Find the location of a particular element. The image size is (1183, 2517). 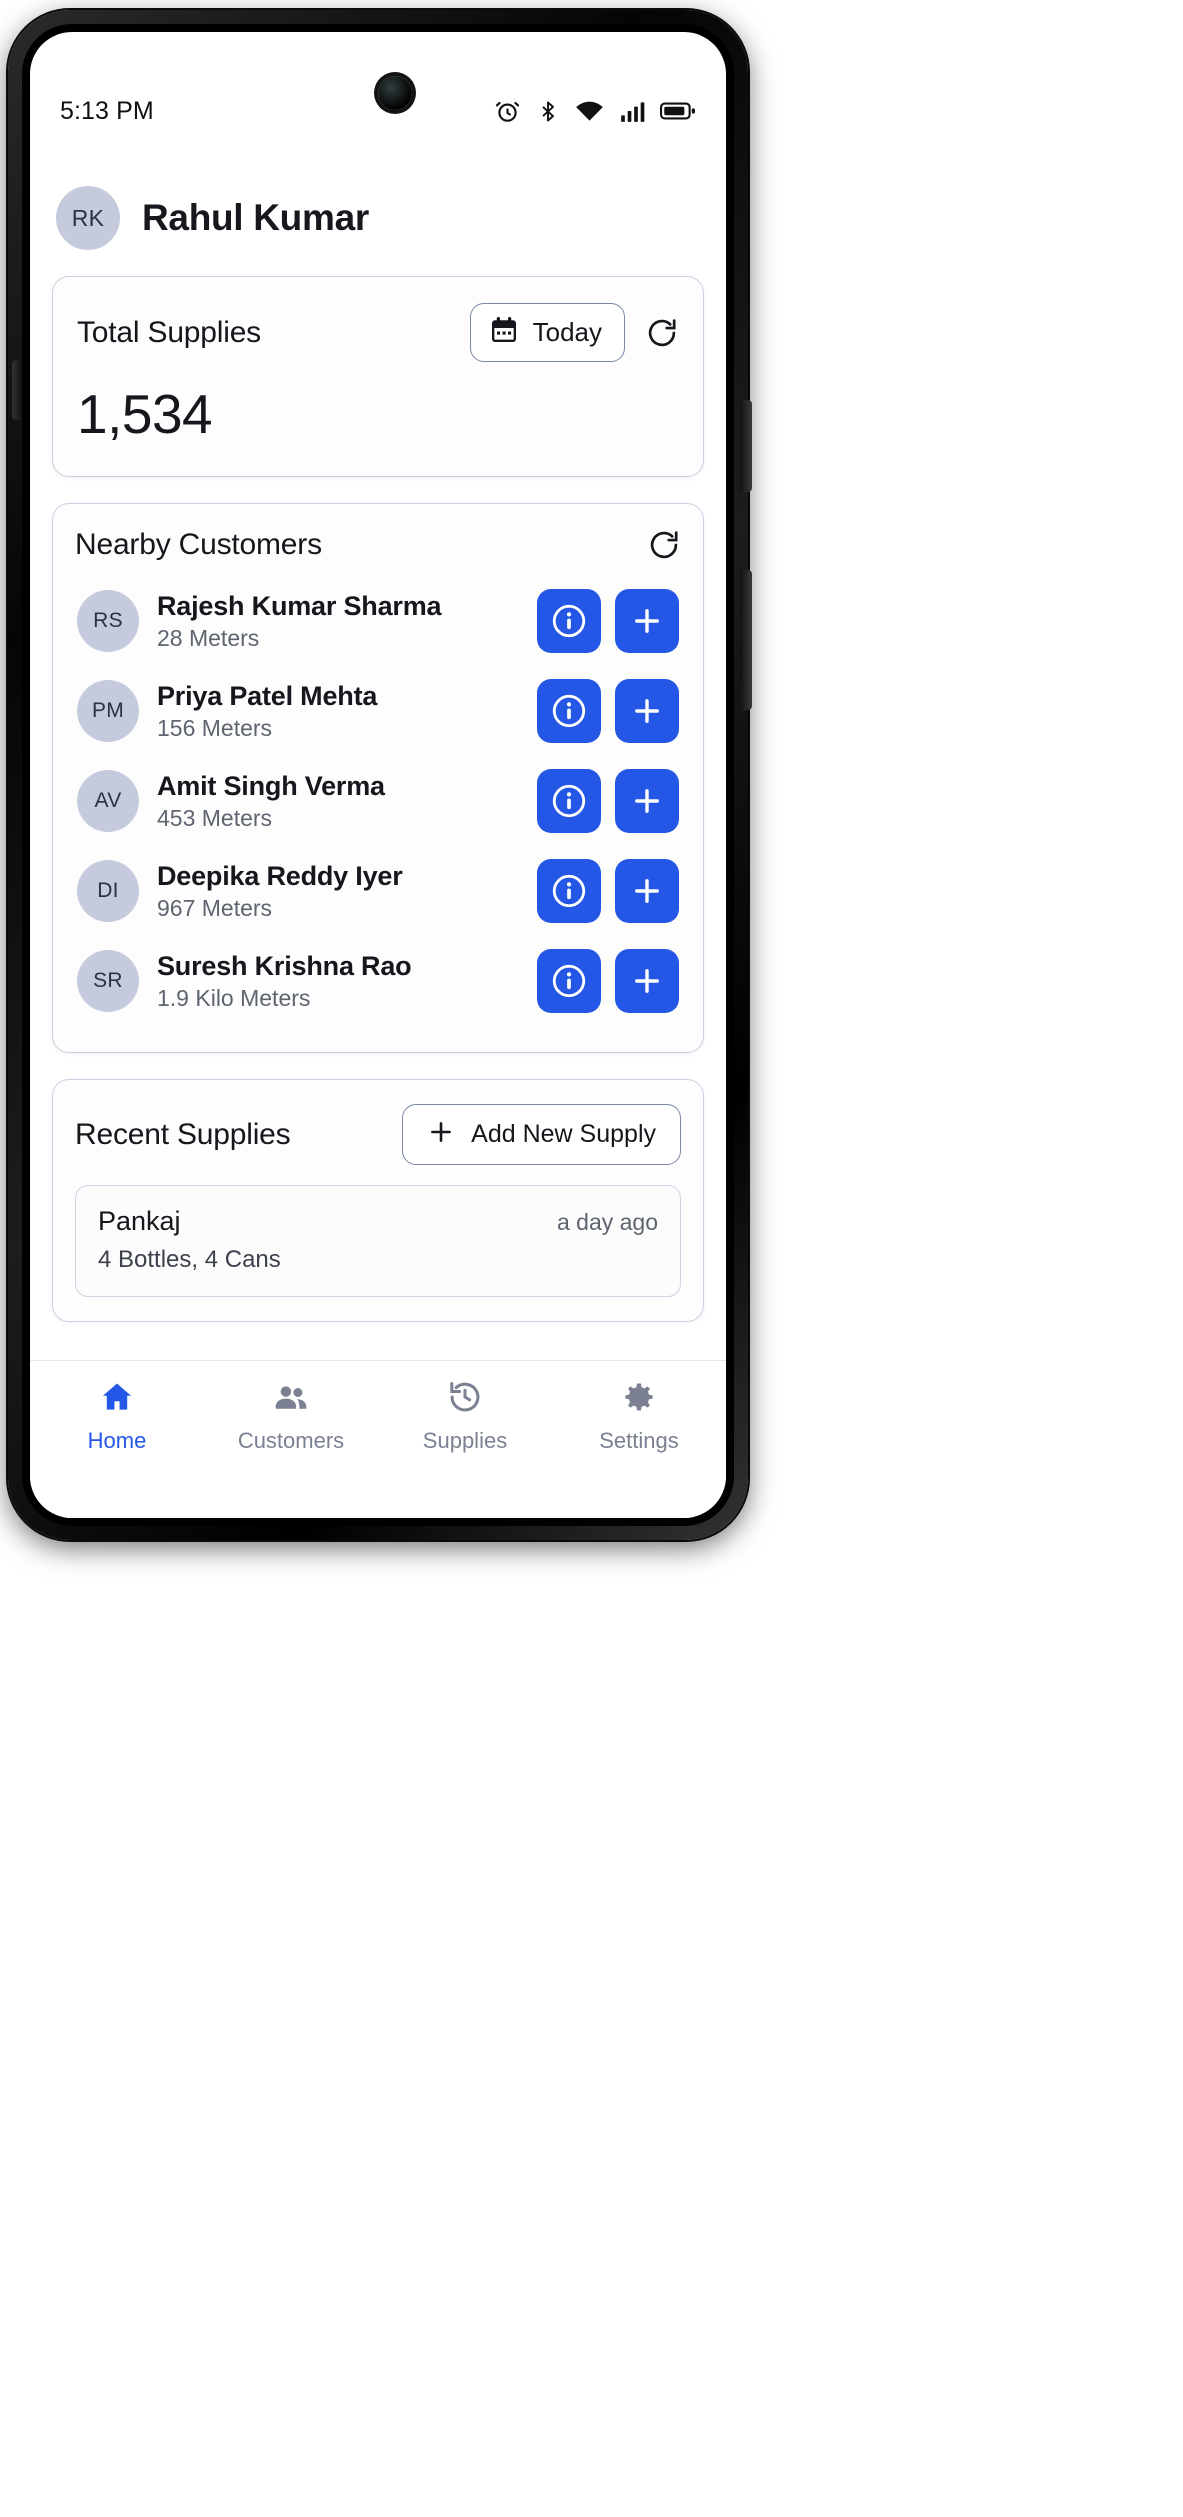

nav-item-customers: Customers is located at coordinates (291, 1416).